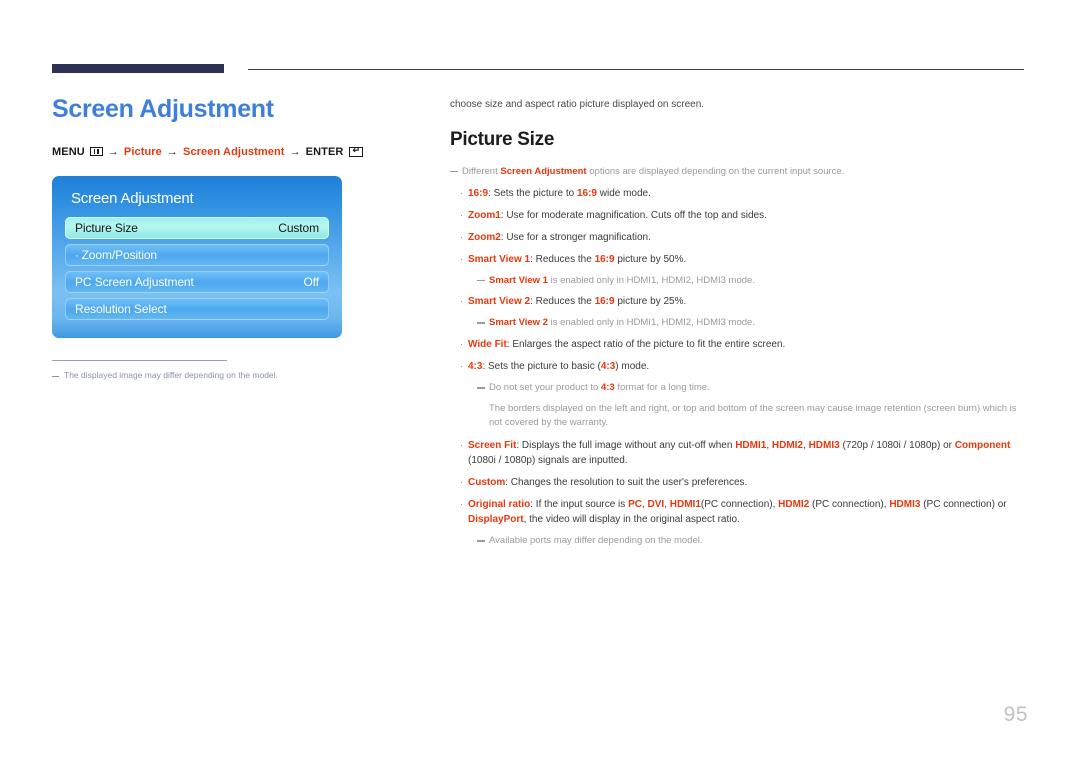 This screenshot has width=1080, height=763. What do you see at coordinates (532, 193) in the screenshot?
I see `list-item-body-pre: : Sets the picture to` at bounding box center [532, 193].